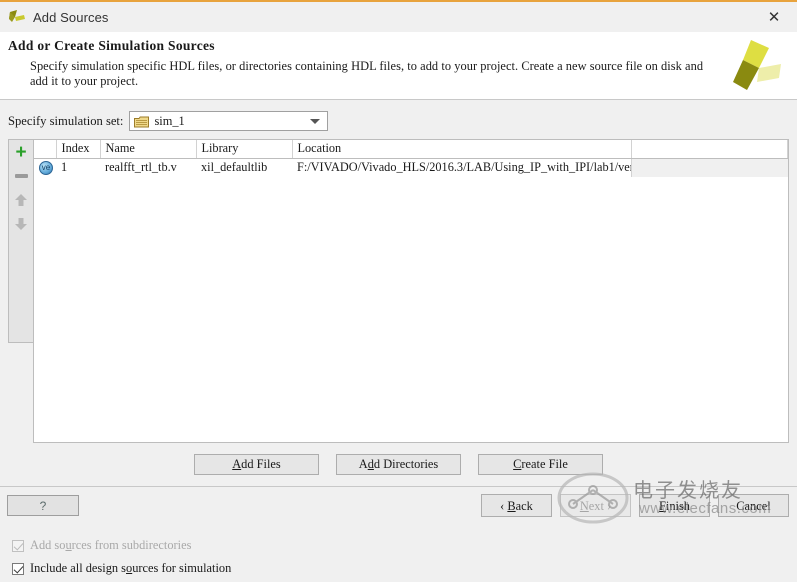 This screenshot has width=797, height=582. I want to click on column-header-filler, so click(709, 149).